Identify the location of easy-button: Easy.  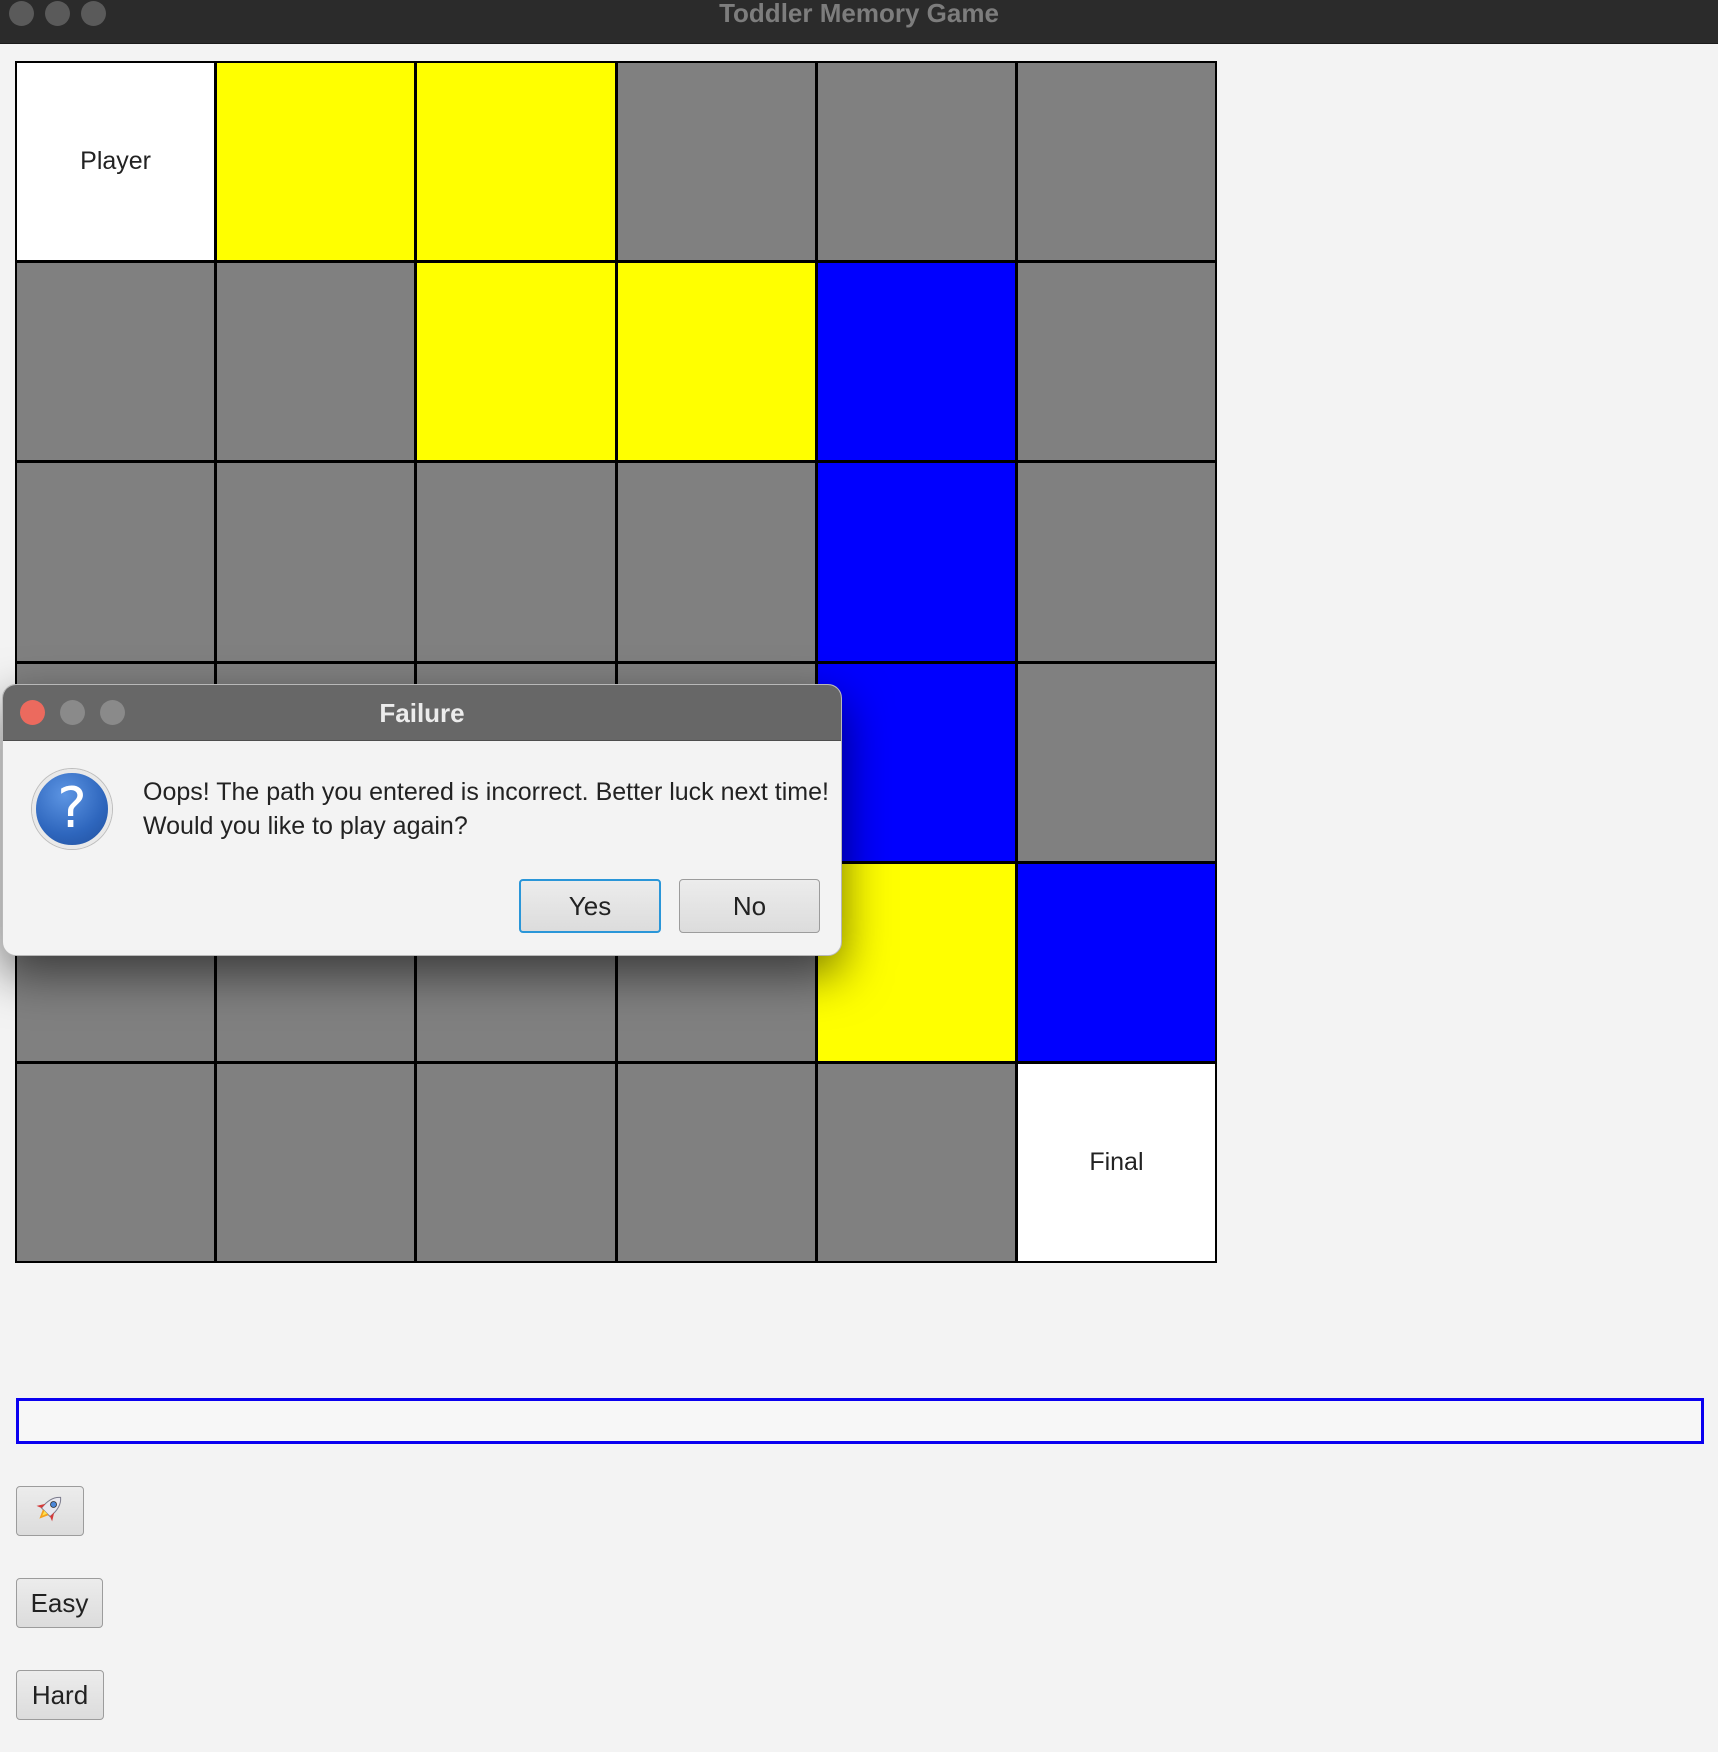
(59, 1603).